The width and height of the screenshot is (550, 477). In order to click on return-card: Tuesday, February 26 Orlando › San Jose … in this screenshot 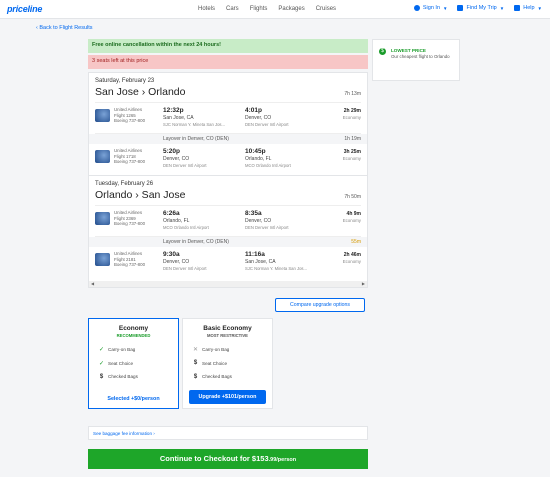, I will do `click(228, 232)`.